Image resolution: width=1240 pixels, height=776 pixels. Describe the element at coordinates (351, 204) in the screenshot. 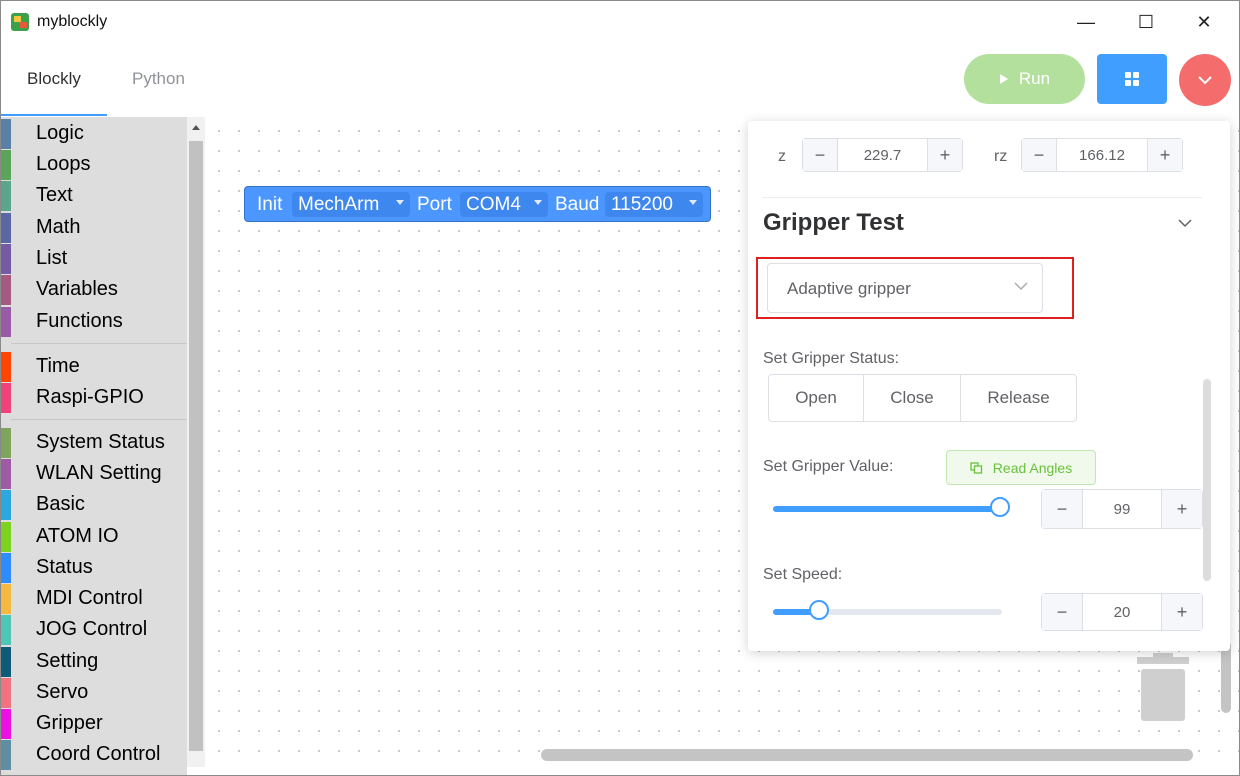

I see `arm-dropdown: MechArm` at that location.